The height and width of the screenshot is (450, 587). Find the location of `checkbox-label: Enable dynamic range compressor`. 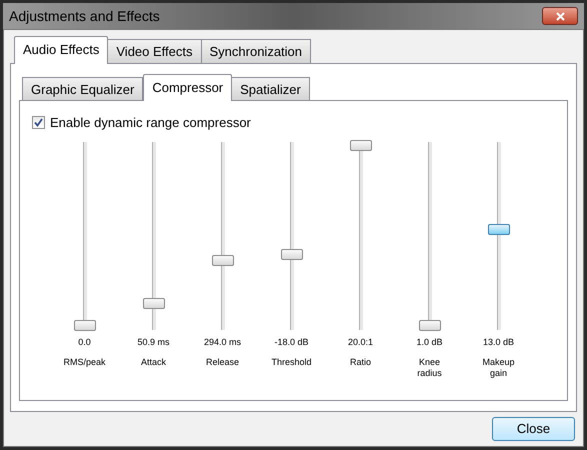

checkbox-label: Enable dynamic range compressor is located at coordinates (150, 123).